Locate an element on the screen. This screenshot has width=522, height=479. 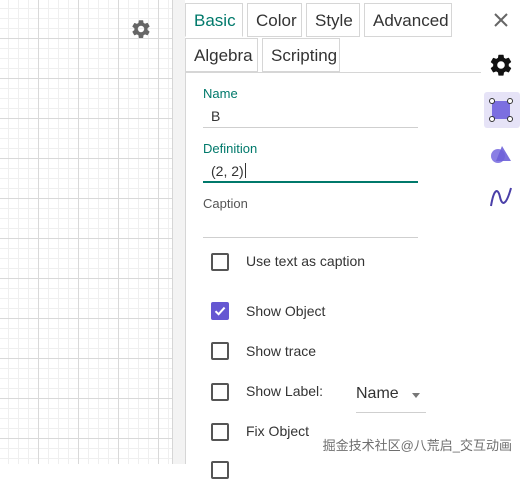
label-mode-select: Name is located at coordinates (391, 396).